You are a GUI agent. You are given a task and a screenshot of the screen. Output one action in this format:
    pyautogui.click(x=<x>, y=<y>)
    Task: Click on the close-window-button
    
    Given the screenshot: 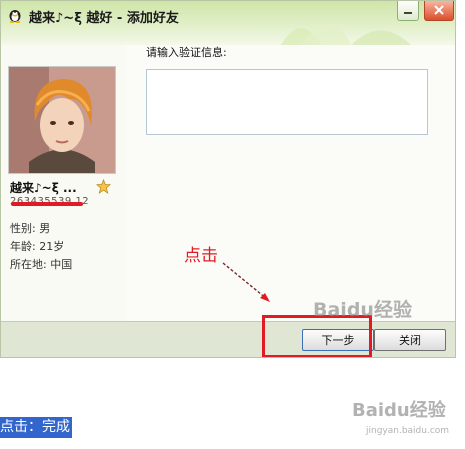 What is the action you would take?
    pyautogui.click(x=439, y=11)
    